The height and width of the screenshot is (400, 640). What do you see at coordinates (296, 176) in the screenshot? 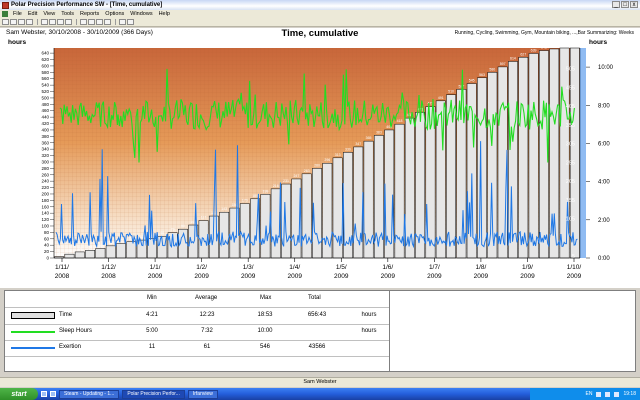
I see `bar-value-label: 247` at bounding box center [296, 176].